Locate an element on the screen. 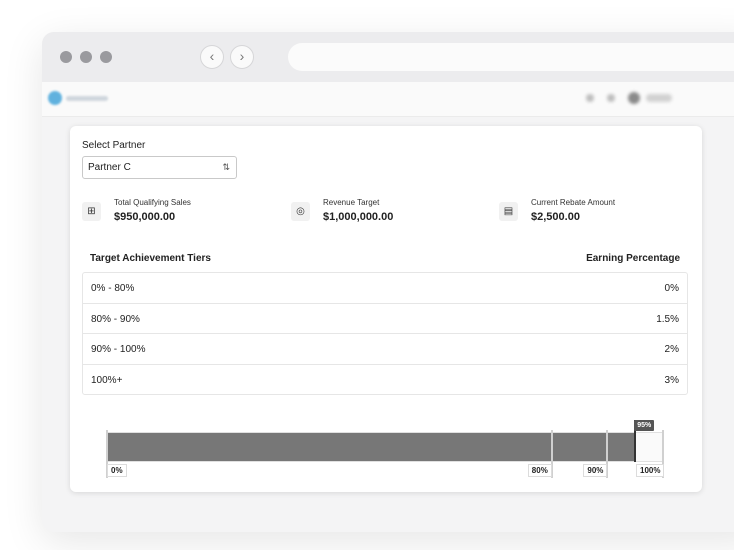 Image resolution: width=734 pixels, height=550 pixels. logo-icon is located at coordinates (55, 98).